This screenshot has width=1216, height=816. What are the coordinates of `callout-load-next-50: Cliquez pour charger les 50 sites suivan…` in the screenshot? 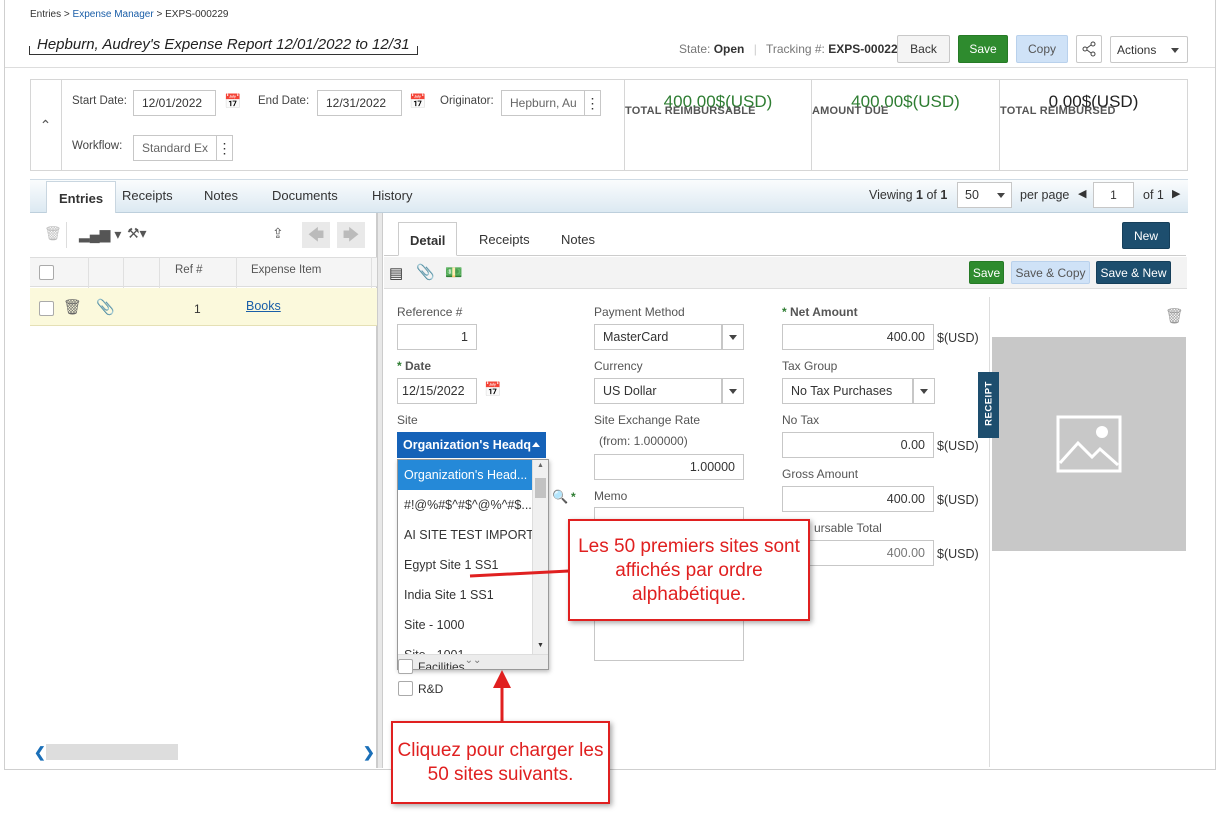 It's located at (500, 762).